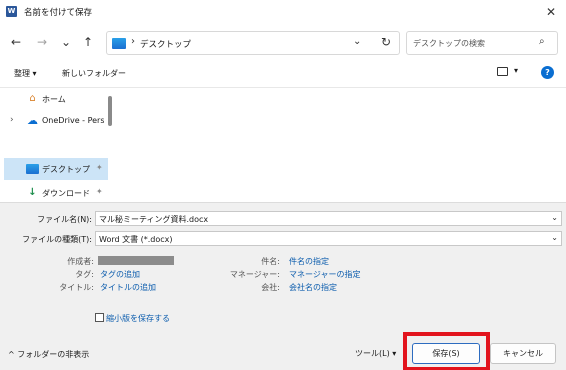  I want to click on view-options-icon, so click(502, 71).